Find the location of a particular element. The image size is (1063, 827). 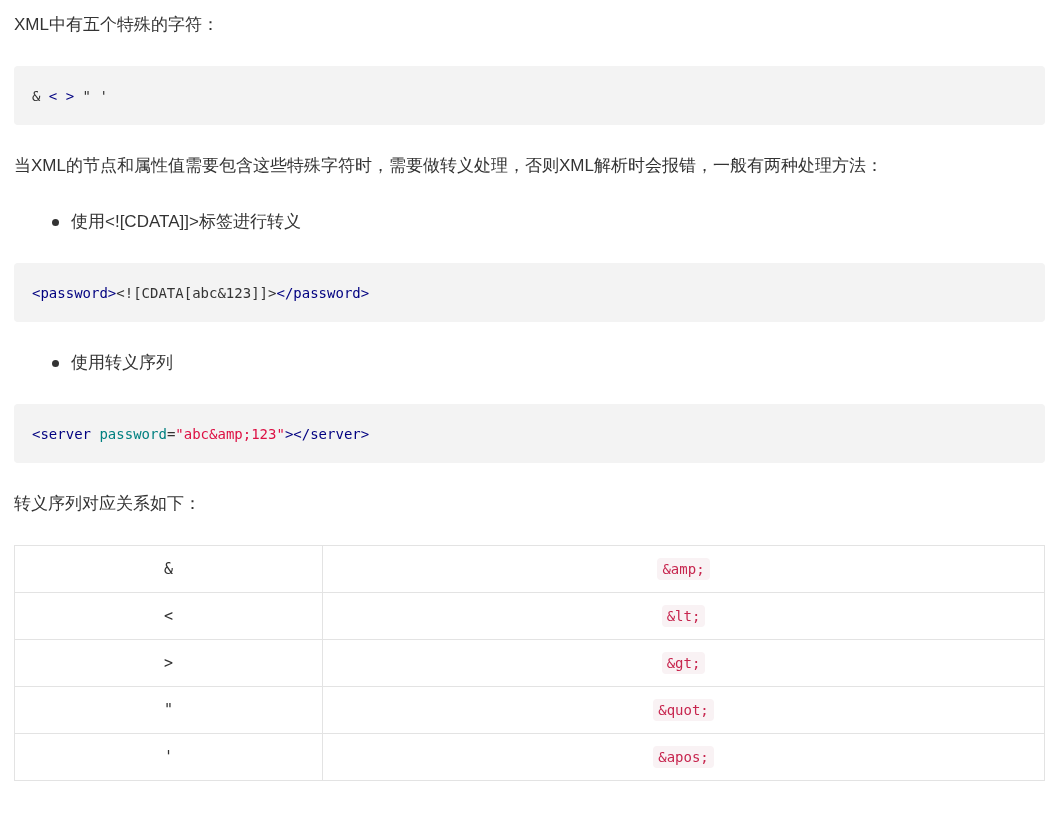

code-block: & < > " ' is located at coordinates (529, 95).